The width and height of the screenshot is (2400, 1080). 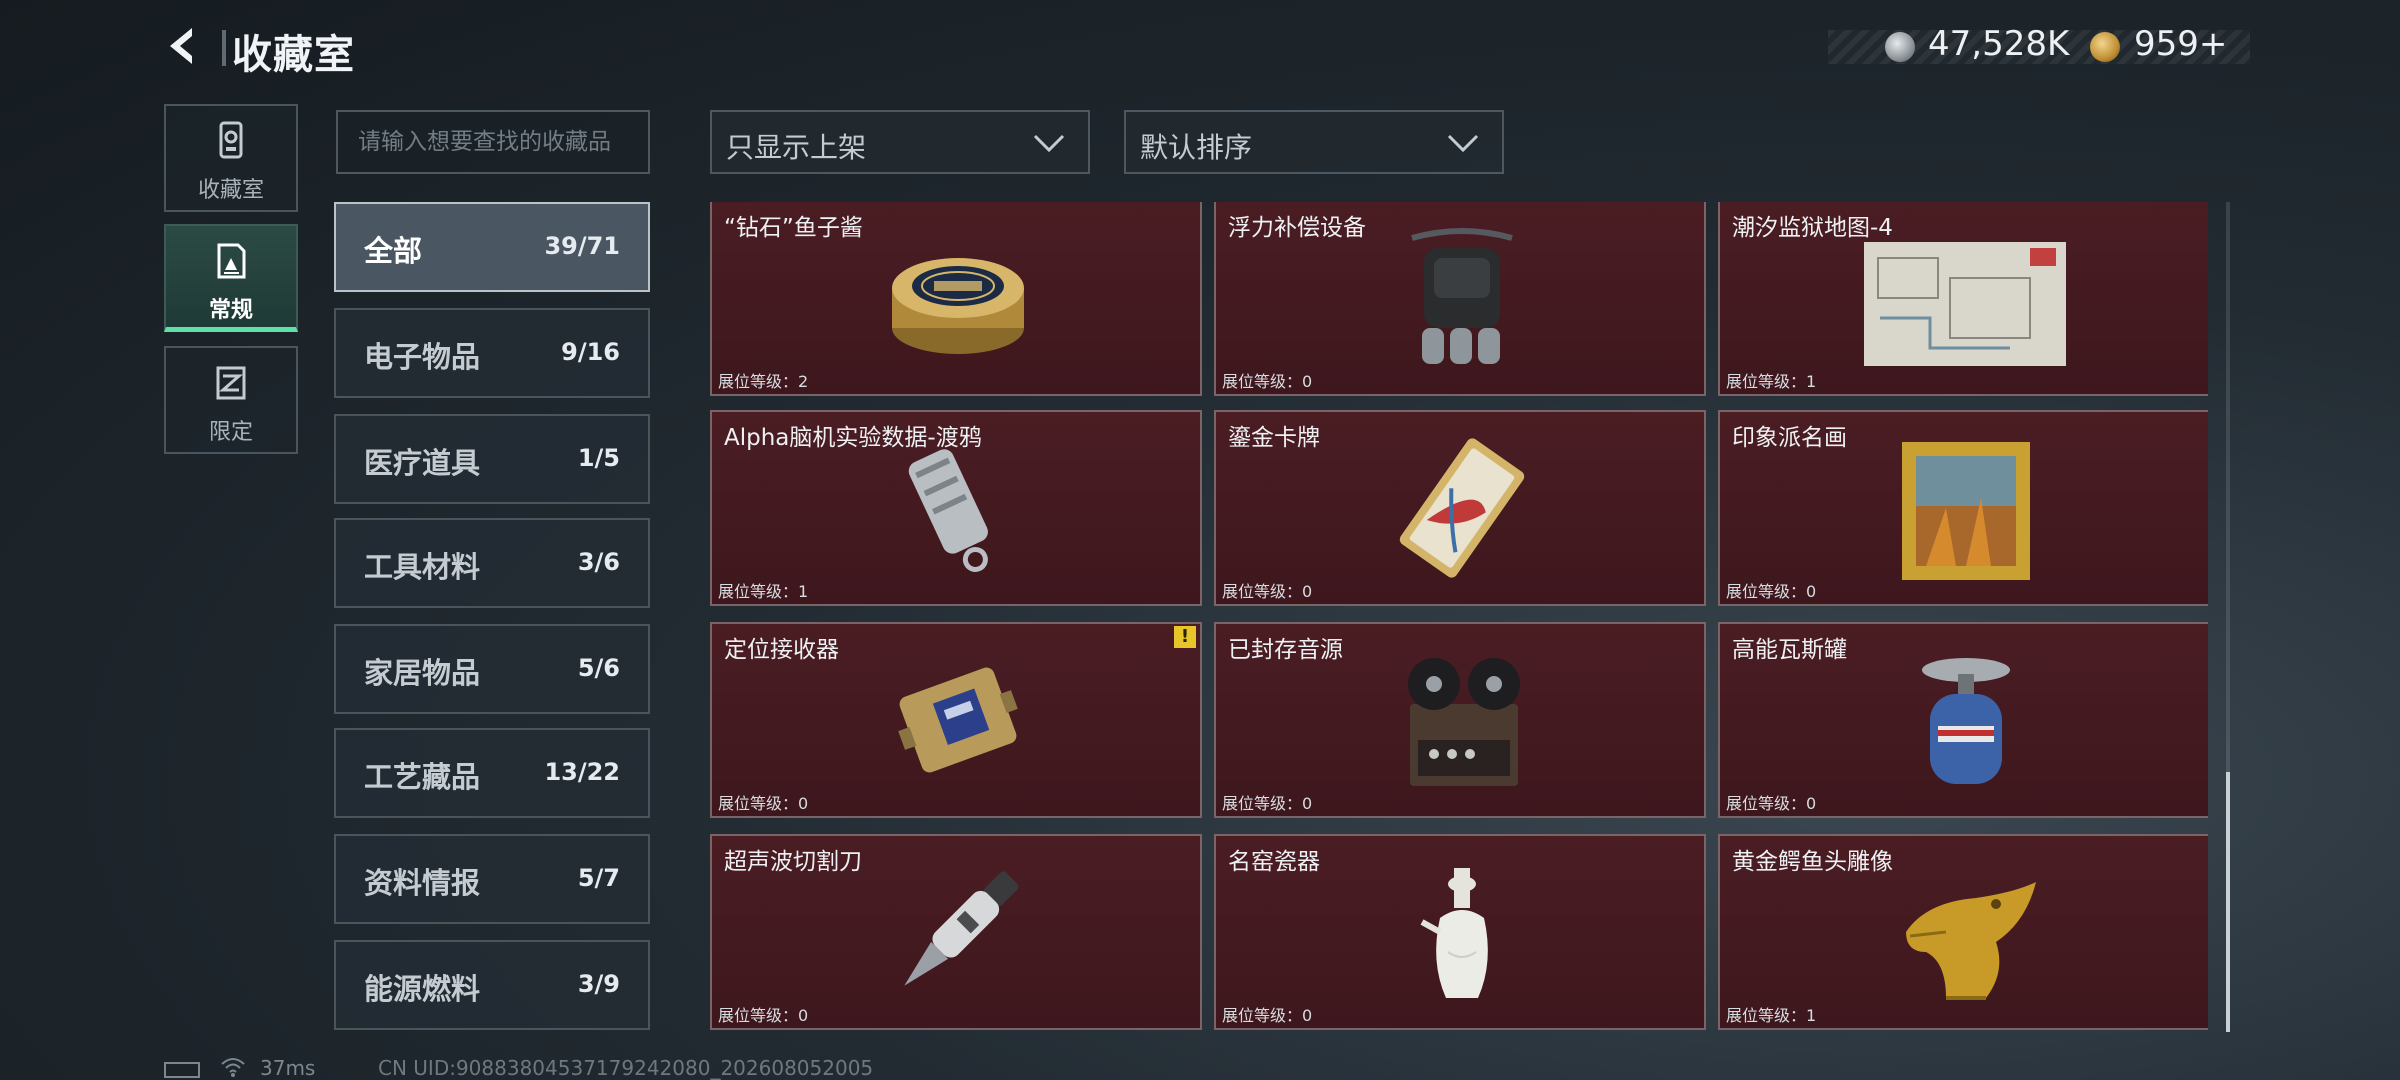 I want to click on tab-regular: 常规, so click(x=231, y=278).